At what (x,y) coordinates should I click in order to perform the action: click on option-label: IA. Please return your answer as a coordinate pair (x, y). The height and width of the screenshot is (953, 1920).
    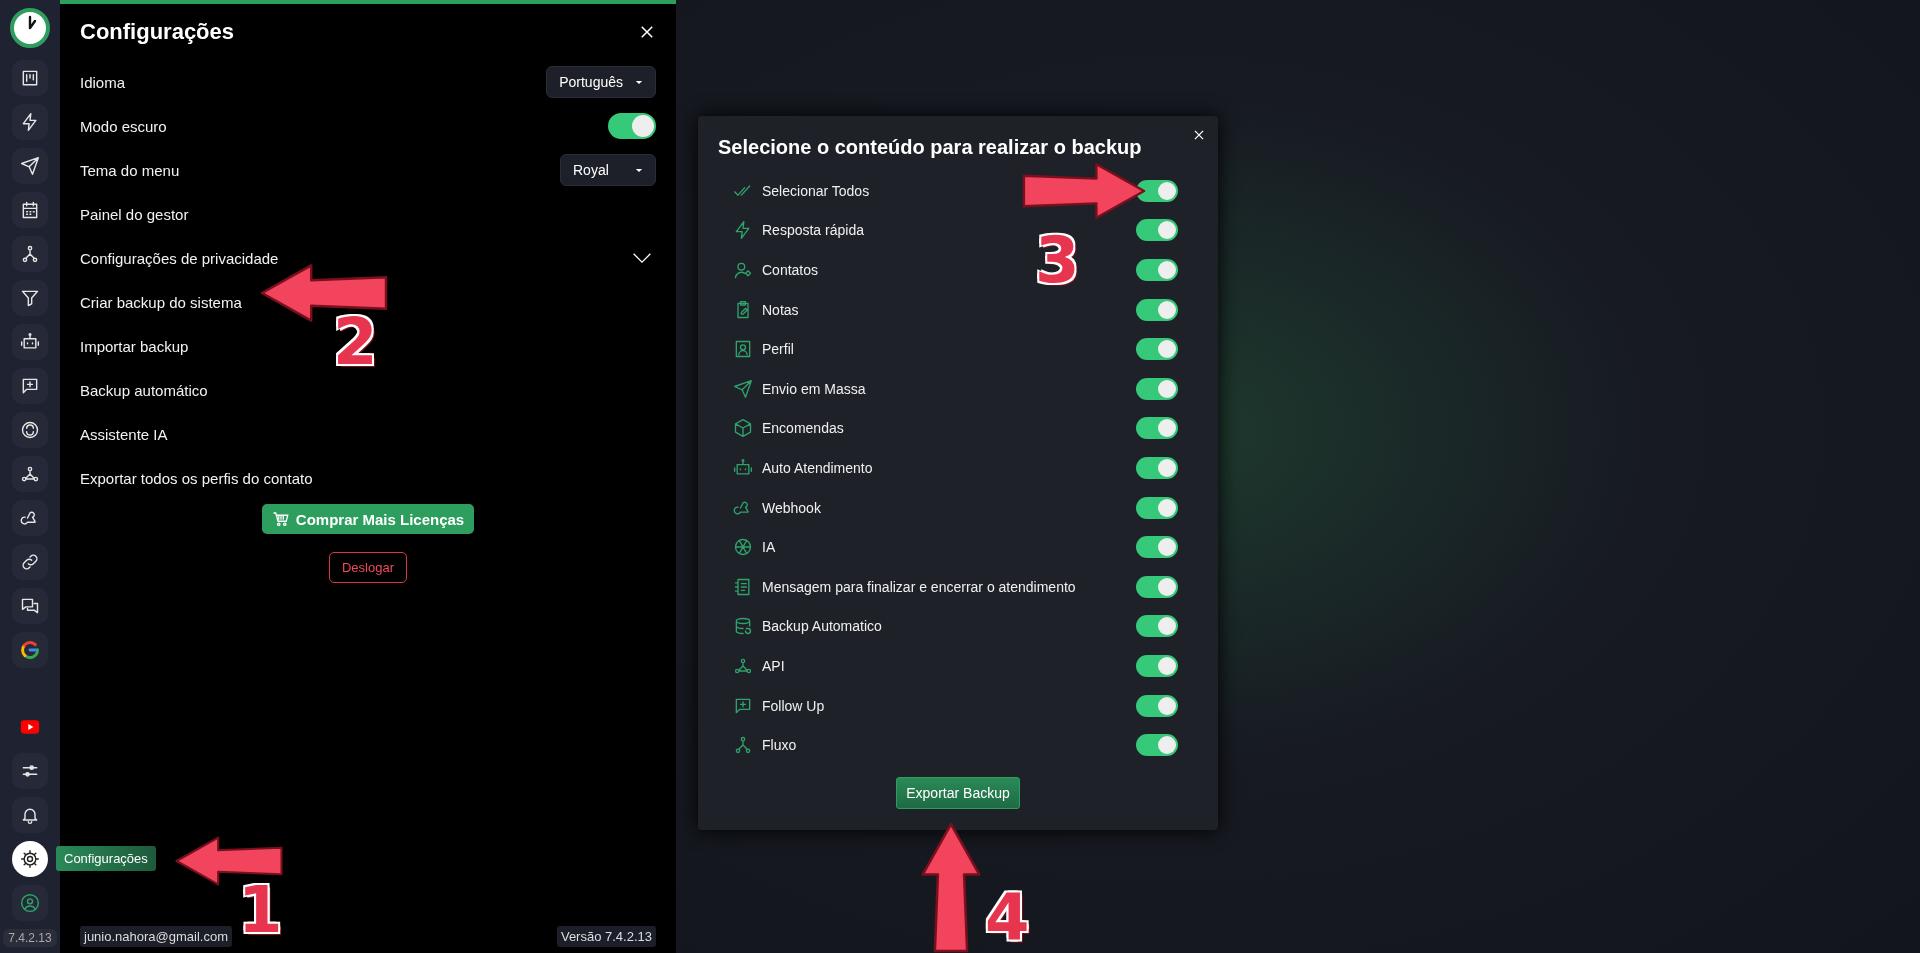
    Looking at the image, I should click on (769, 547).